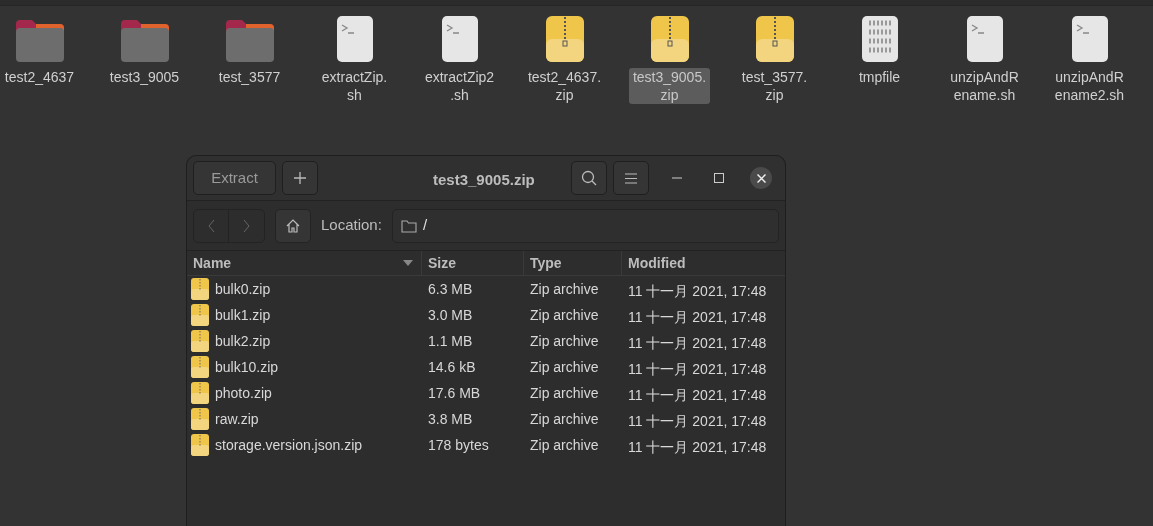 This screenshot has width=1153, height=526. I want to click on file-label: test3_9005. zip, so click(669, 86).